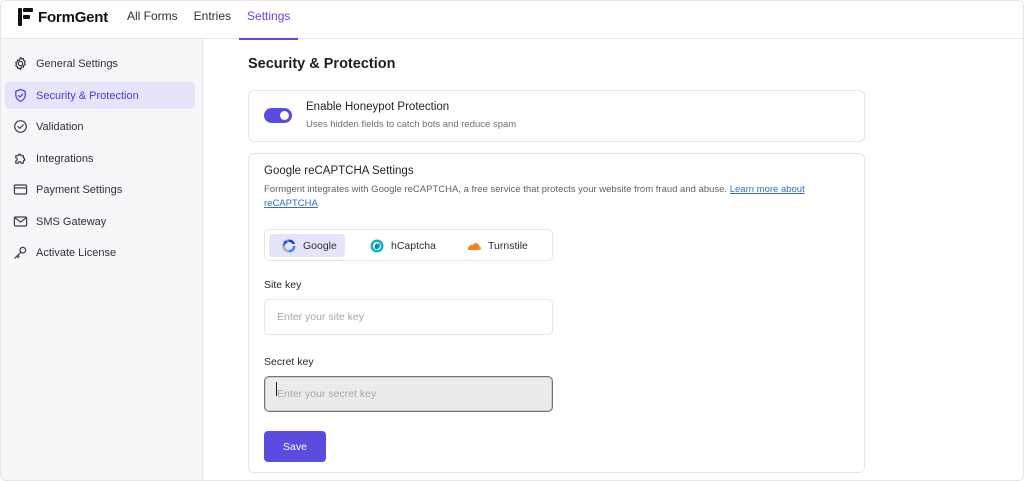 The height and width of the screenshot is (481, 1024). What do you see at coordinates (320, 245) in the screenshot?
I see `provider-label: Google` at bounding box center [320, 245].